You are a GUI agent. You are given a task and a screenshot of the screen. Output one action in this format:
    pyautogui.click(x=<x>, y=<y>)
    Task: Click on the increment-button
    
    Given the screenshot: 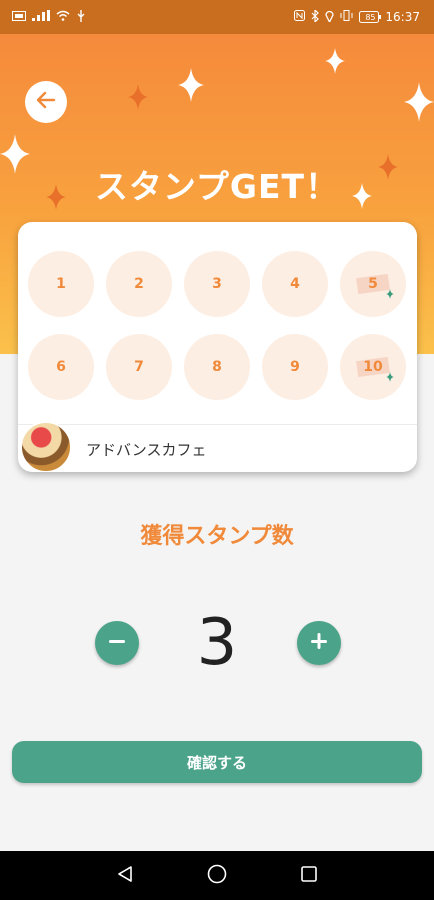 What is the action you would take?
    pyautogui.click(x=319, y=643)
    